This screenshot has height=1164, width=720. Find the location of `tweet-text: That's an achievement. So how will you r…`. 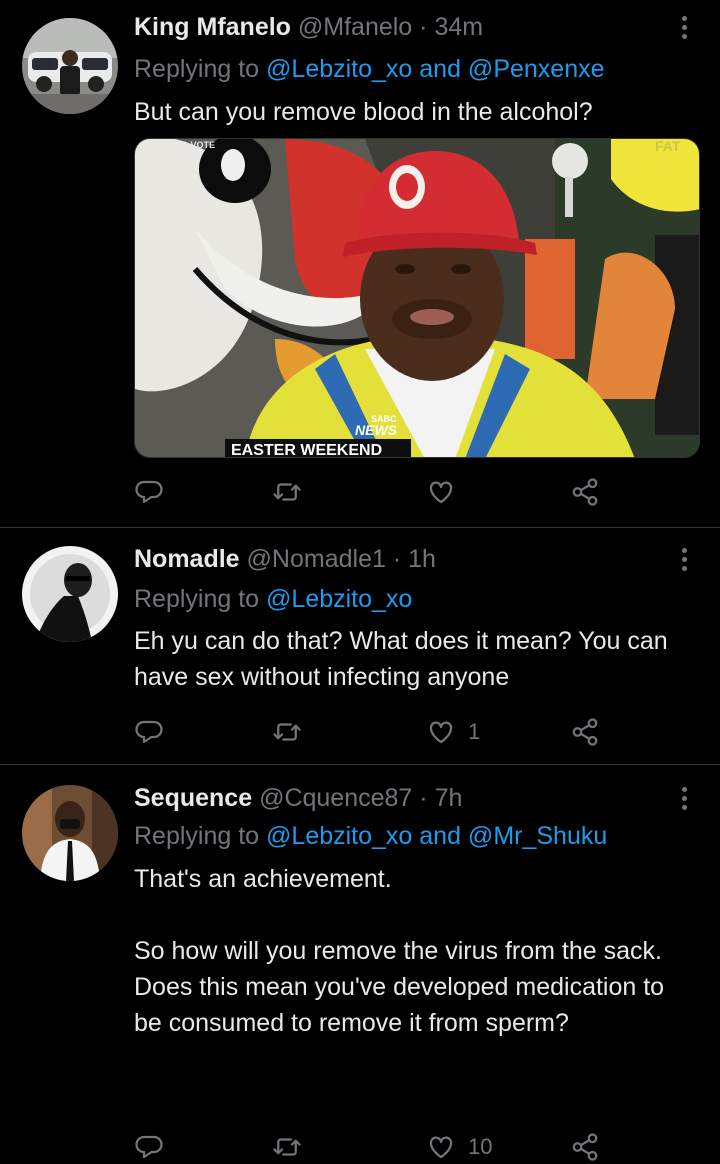

tweet-text: That's an achievement. So how will you r… is located at coordinates (399, 951).